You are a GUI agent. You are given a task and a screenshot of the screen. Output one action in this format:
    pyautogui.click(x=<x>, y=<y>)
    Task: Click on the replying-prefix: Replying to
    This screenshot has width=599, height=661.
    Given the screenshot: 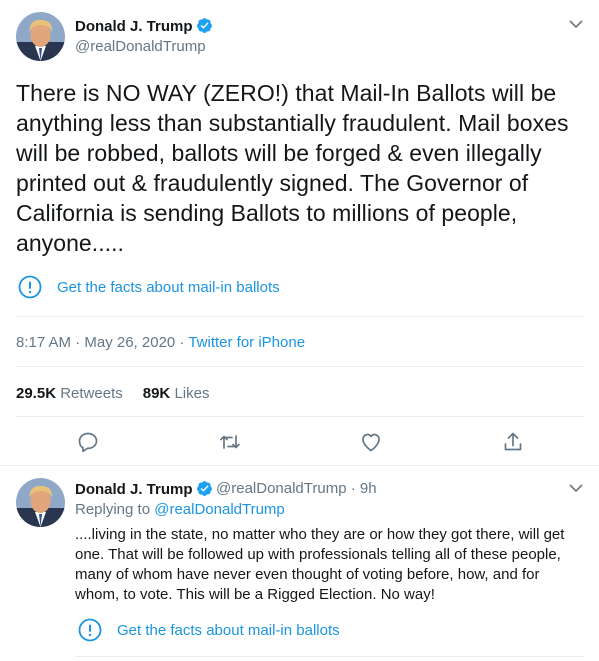 What is the action you would take?
    pyautogui.click(x=115, y=509)
    